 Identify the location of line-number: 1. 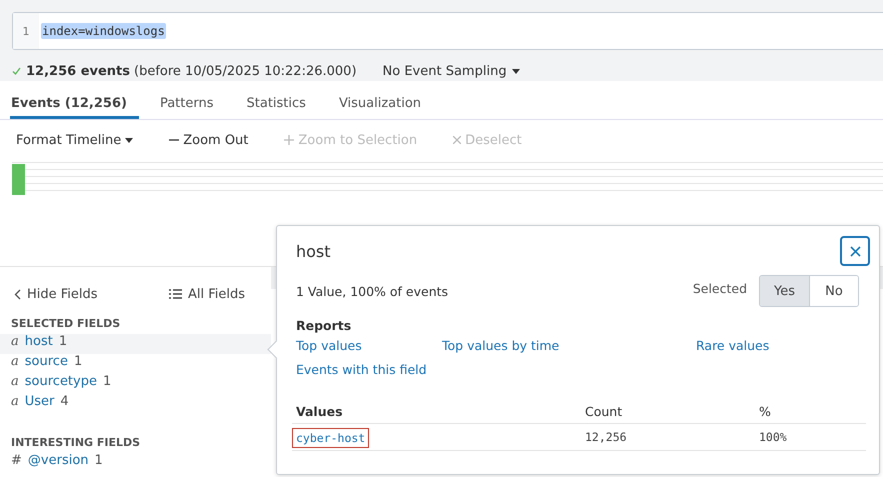
(26, 31).